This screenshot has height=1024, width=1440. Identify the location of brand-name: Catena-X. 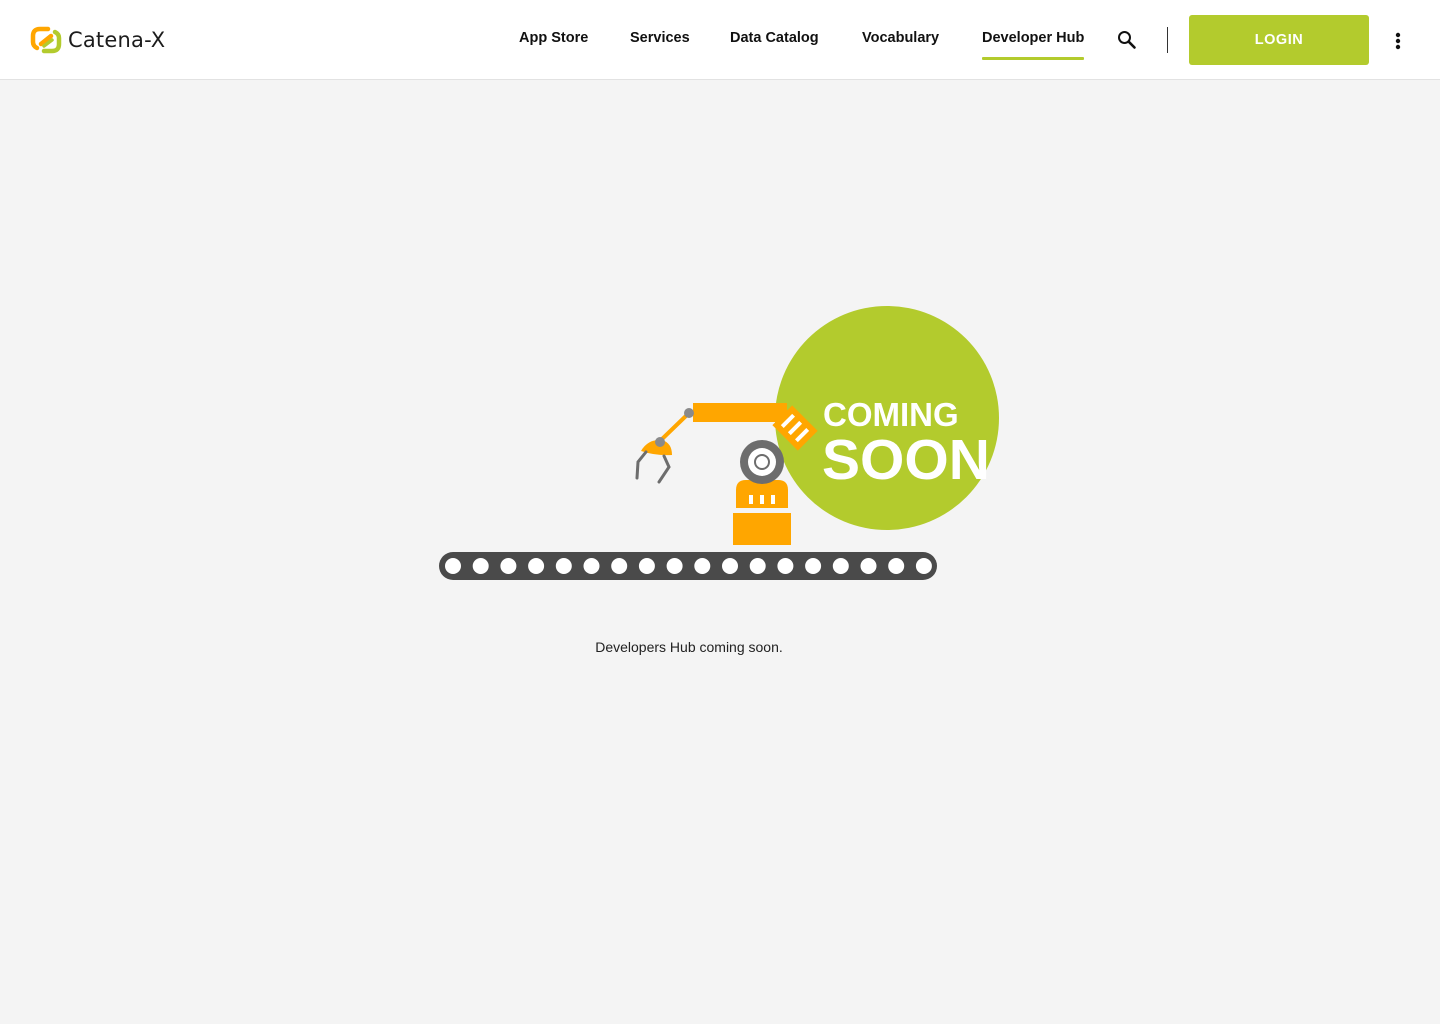
(117, 40).